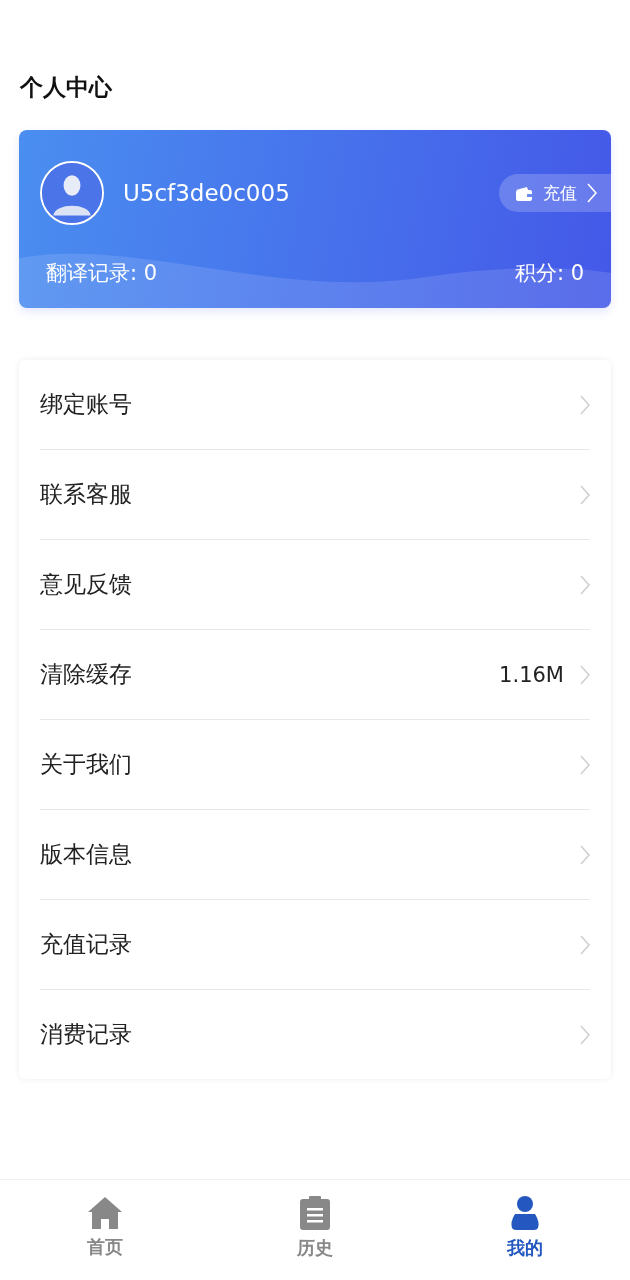 Image resolution: width=630 pixels, height=1280 pixels. Describe the element at coordinates (315, 1213) in the screenshot. I see `clipboard-icon` at that location.